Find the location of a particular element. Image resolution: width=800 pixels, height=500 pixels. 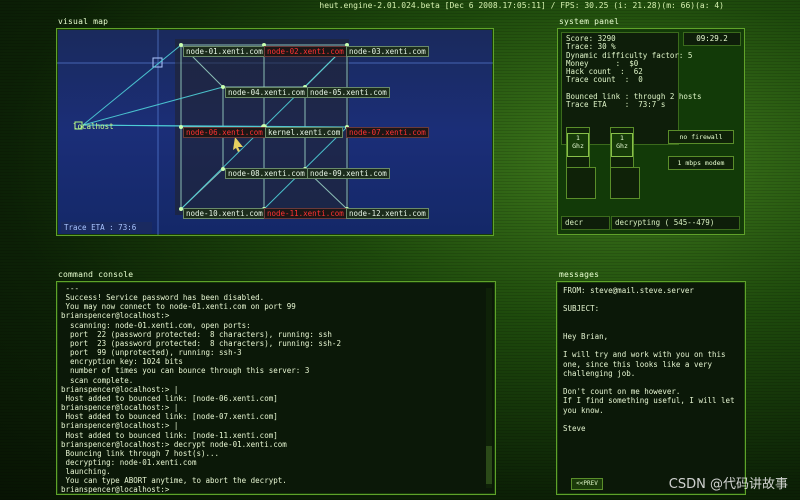

console-scroll-thumb is located at coordinates (489, 465).